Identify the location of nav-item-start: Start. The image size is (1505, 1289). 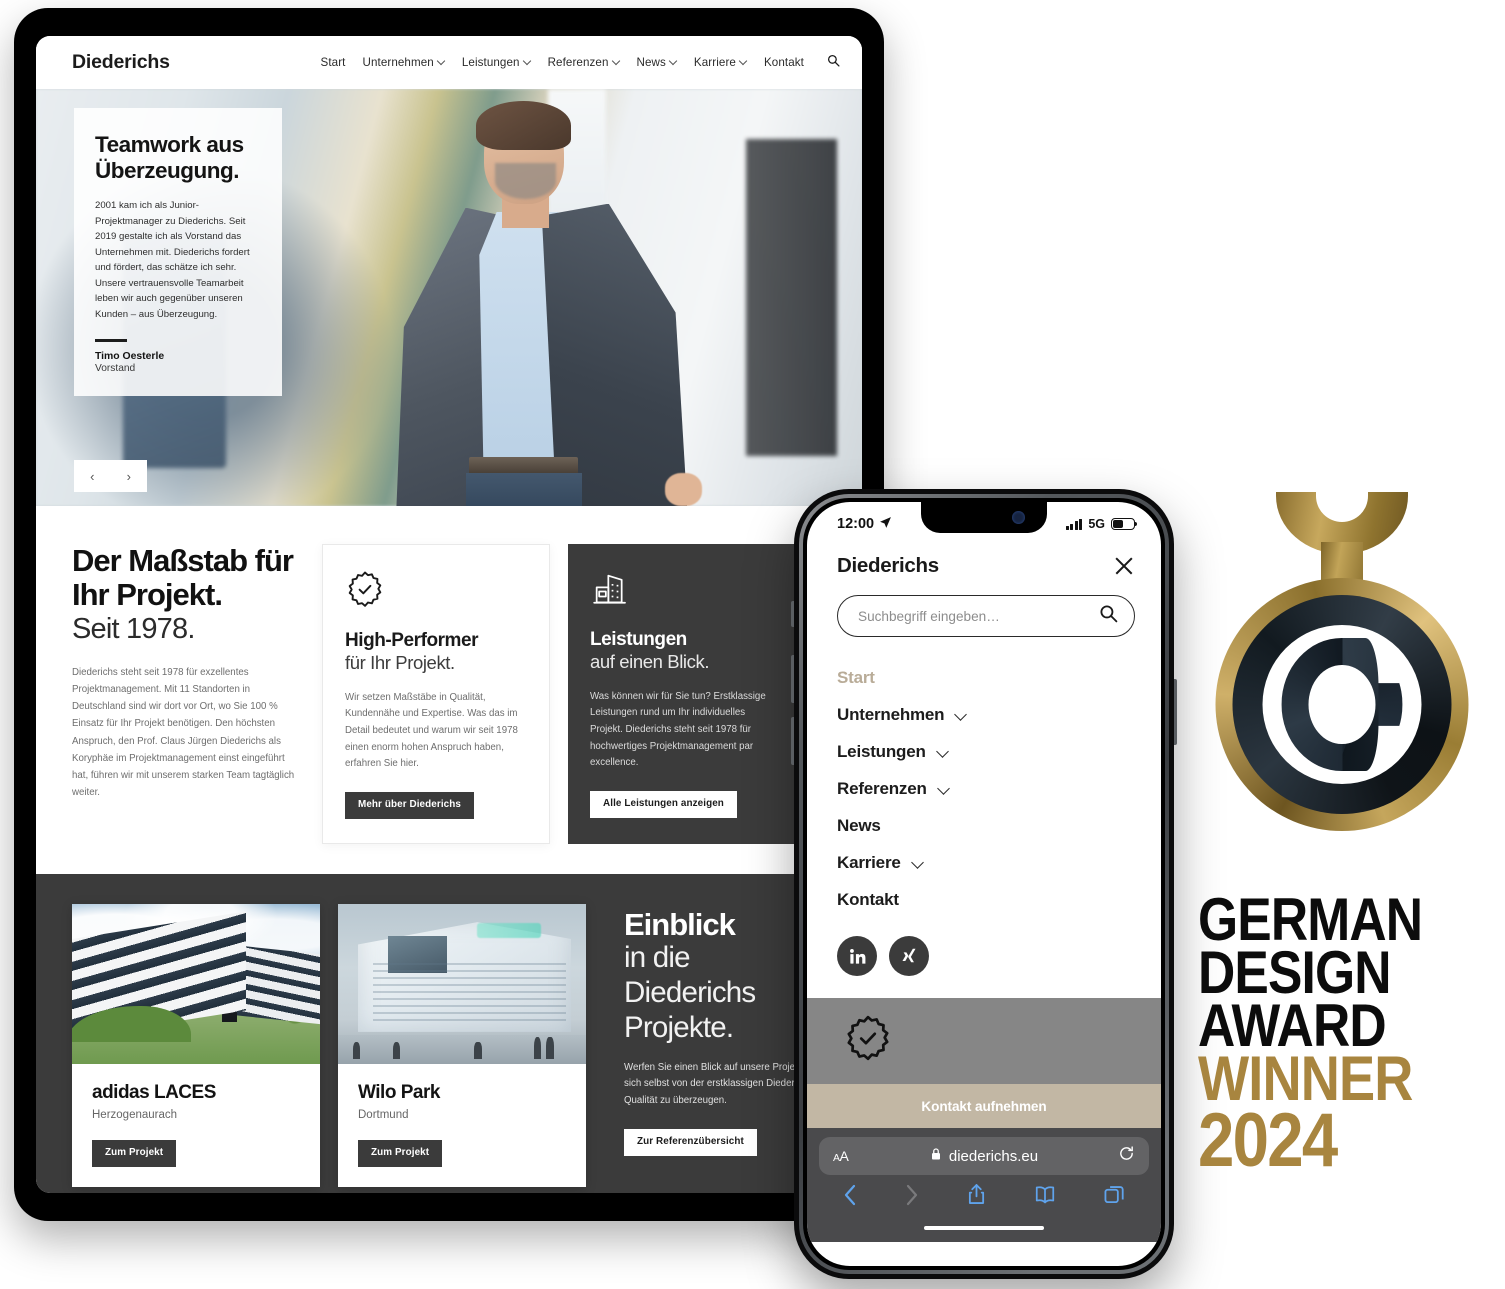
(333, 62).